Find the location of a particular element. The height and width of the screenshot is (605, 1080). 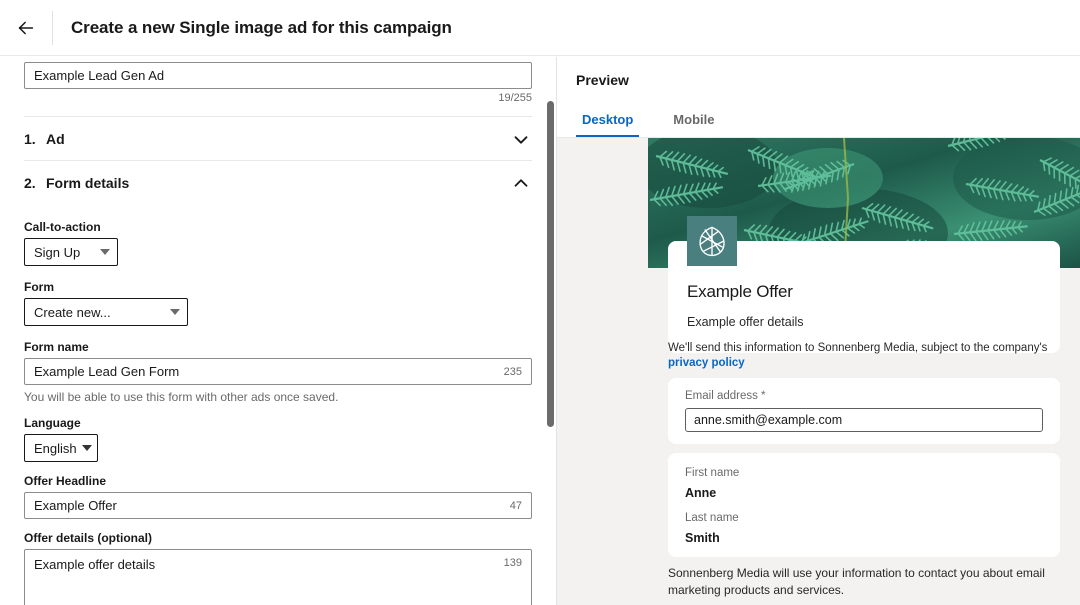

chevron-up-icon is located at coordinates (521, 183).